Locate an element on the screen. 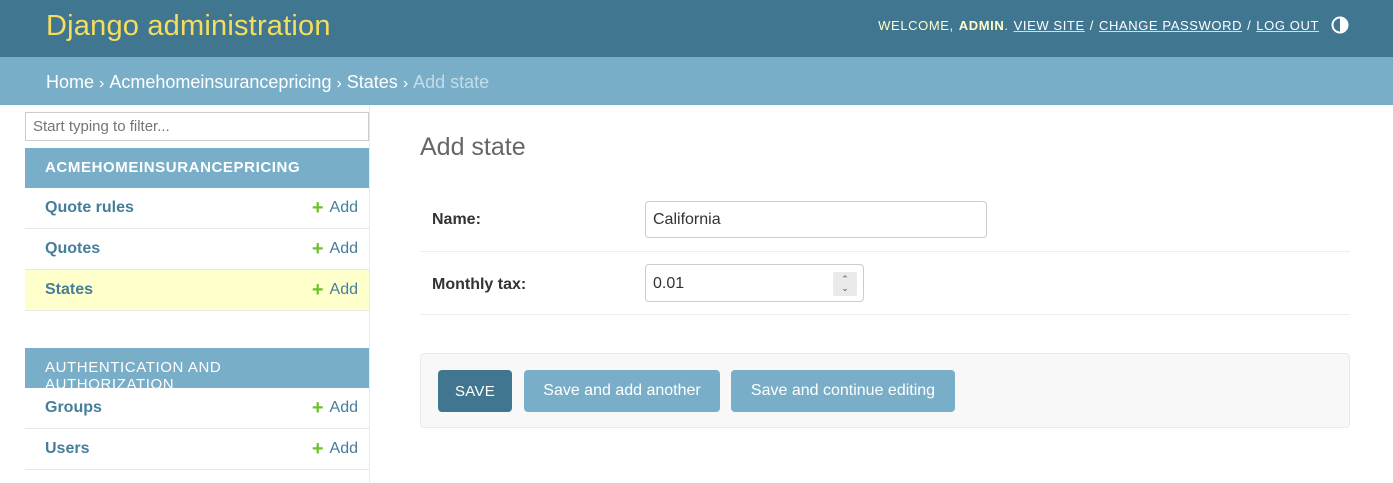 The width and height of the screenshot is (1393, 483). name-label: Name: is located at coordinates (456, 219).